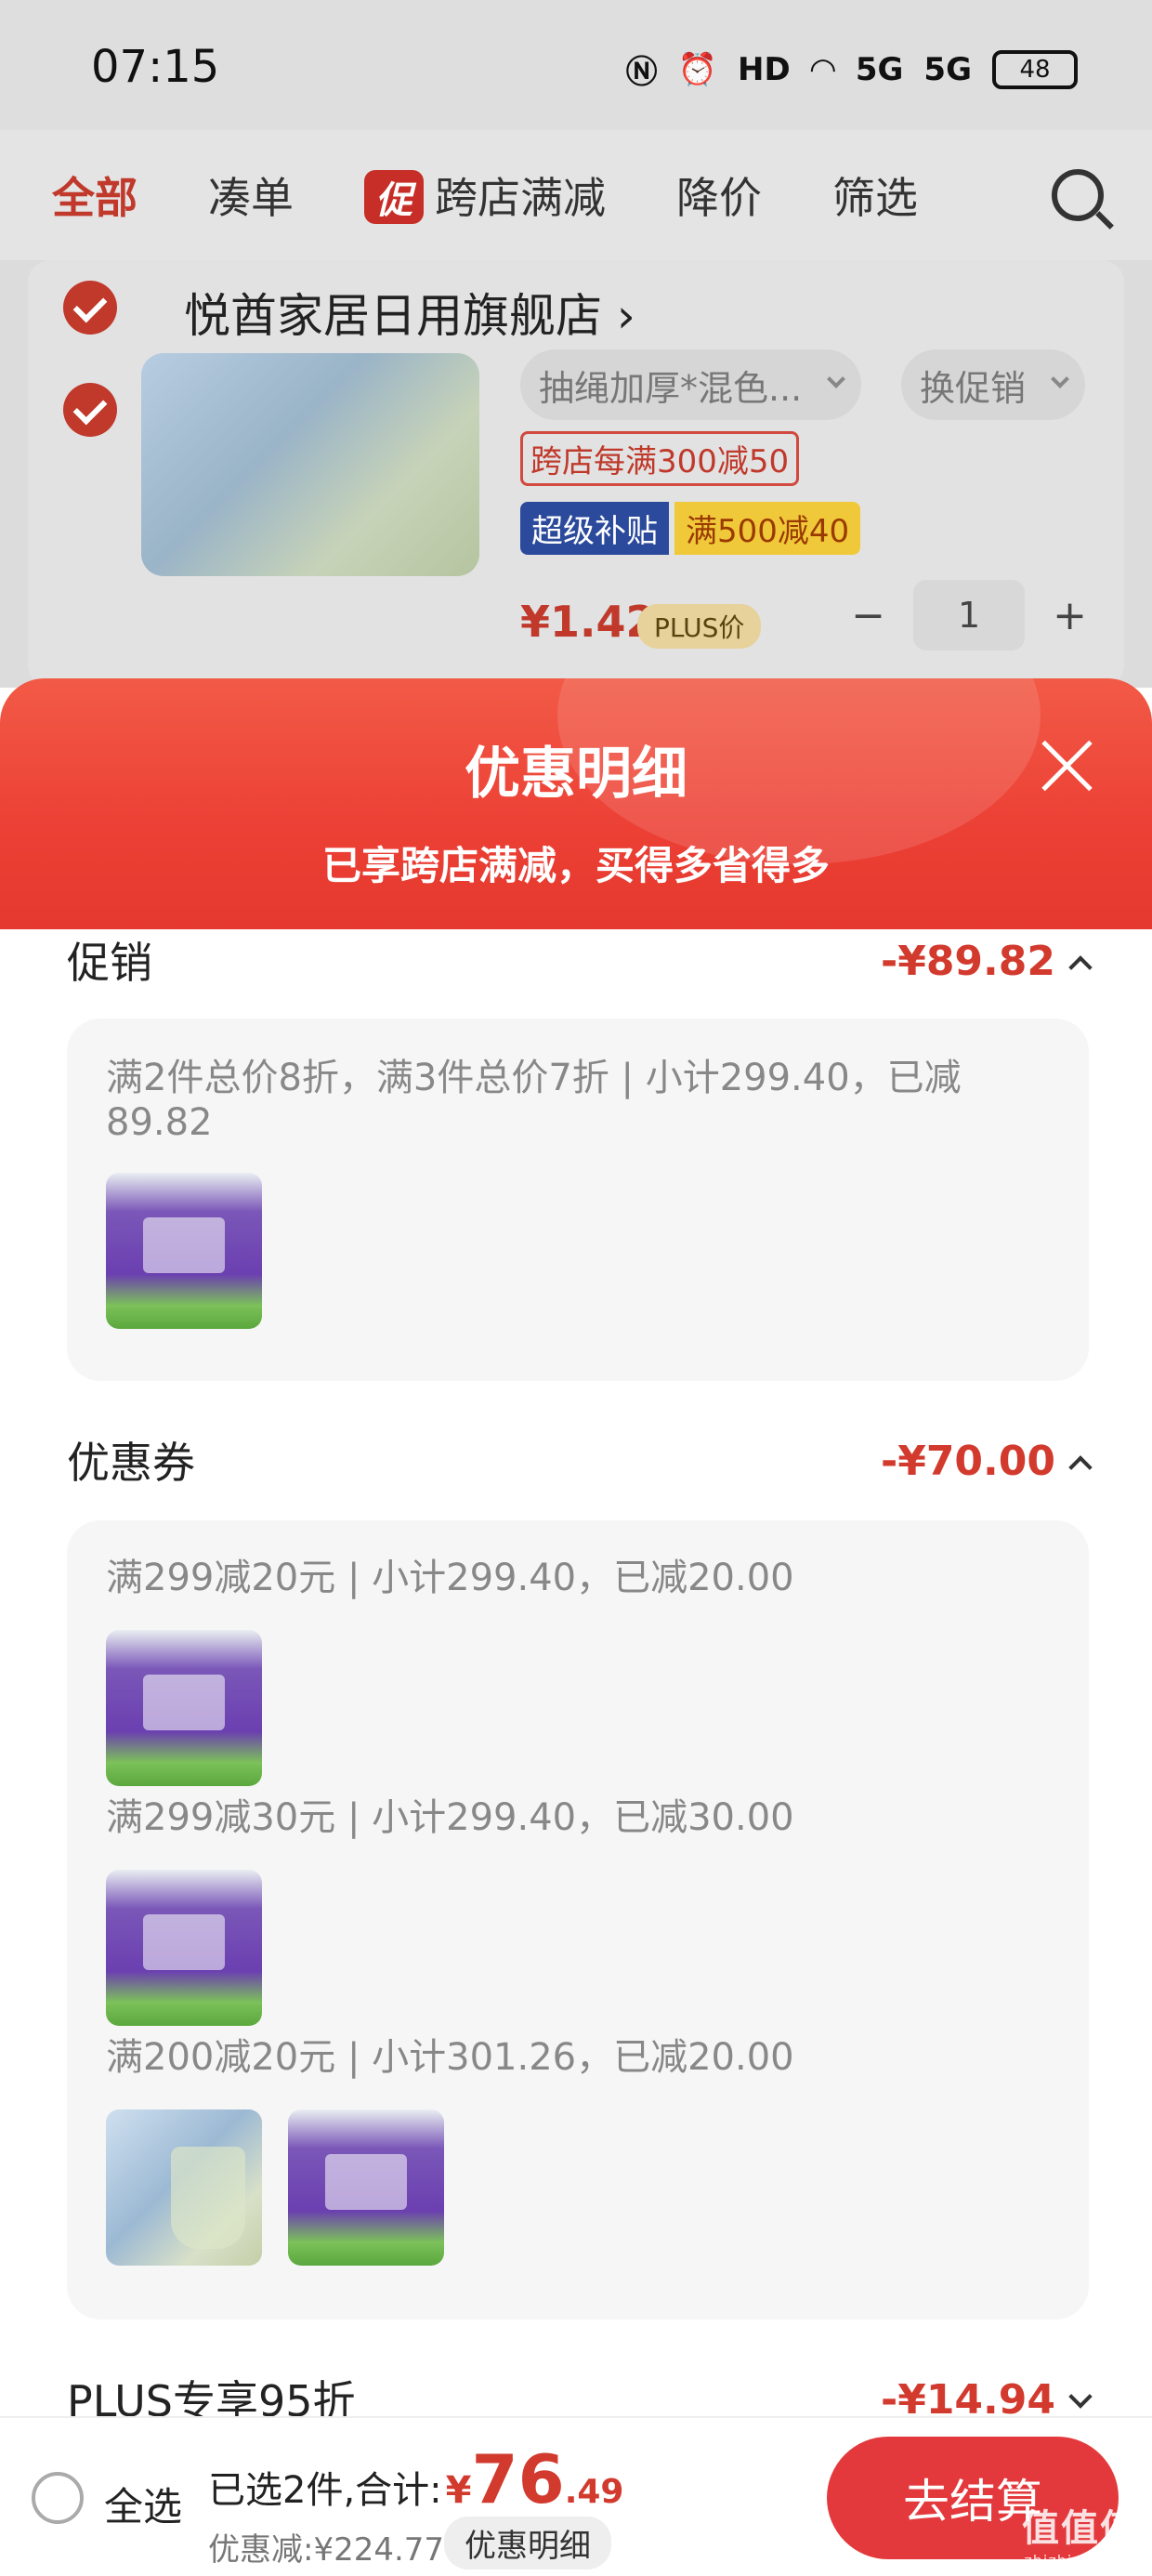  Describe the element at coordinates (879, 69) in the screenshot. I see `signal-5g-icon-1: 5G` at that location.